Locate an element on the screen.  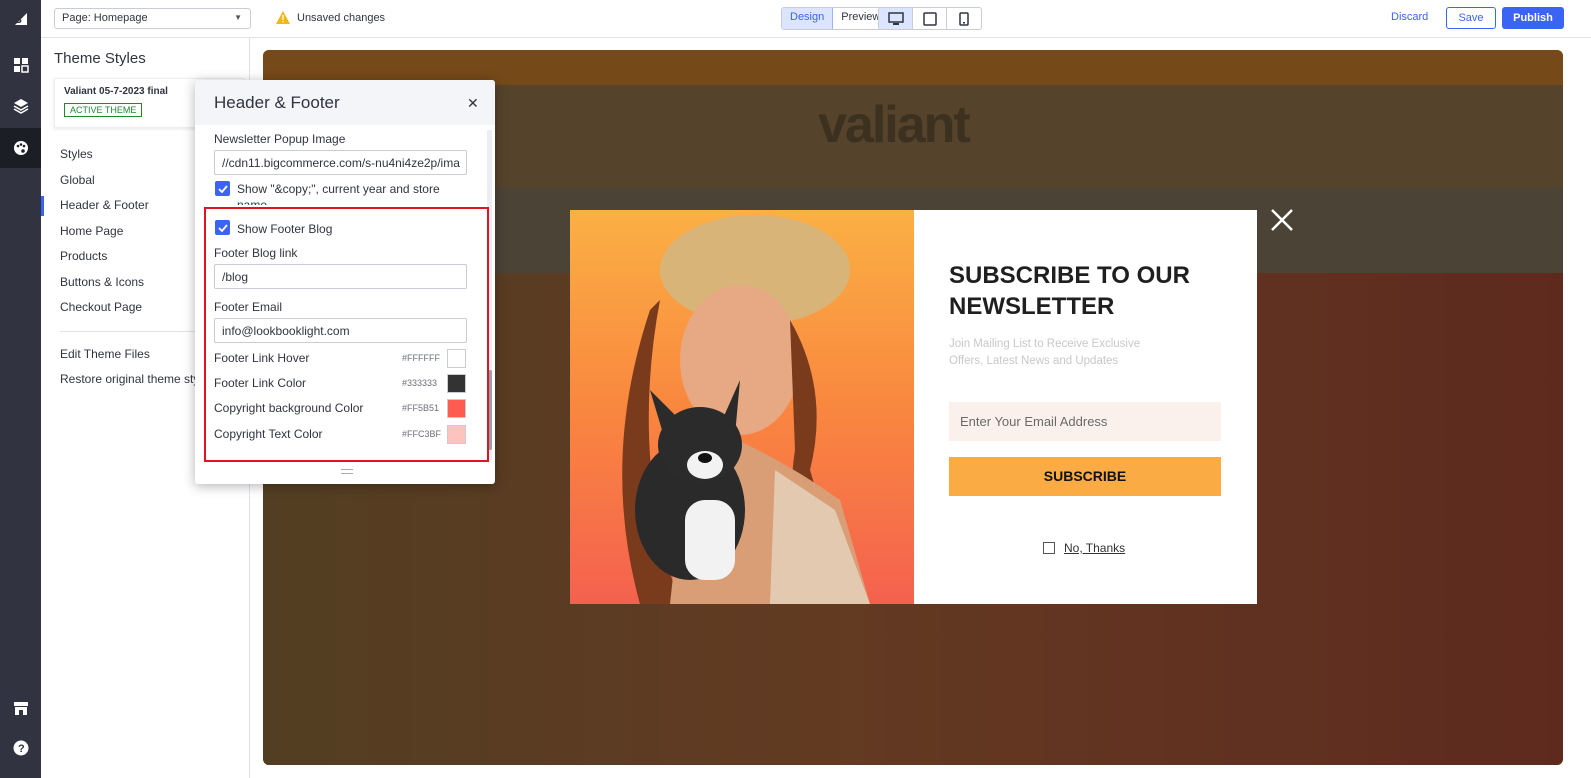
active-theme-badge: ACTIVE THEME is located at coordinates (103, 110).